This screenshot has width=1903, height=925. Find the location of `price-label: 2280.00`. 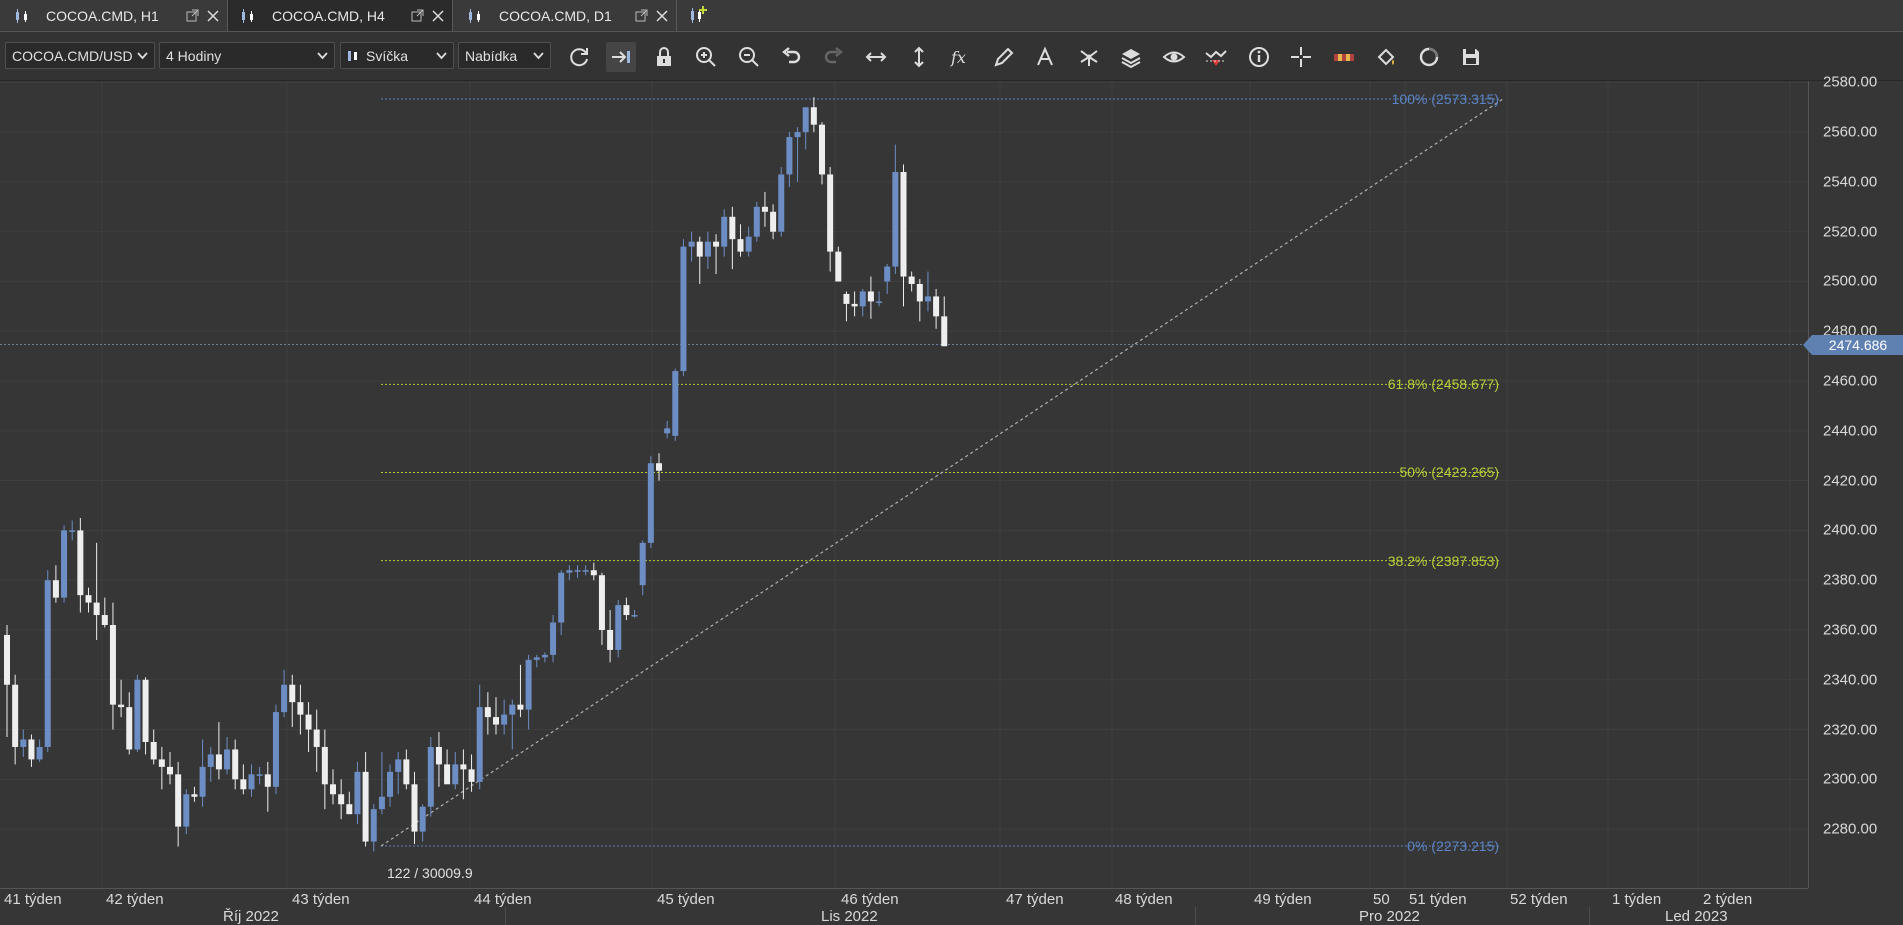

price-label: 2280.00 is located at coordinates (1850, 829).